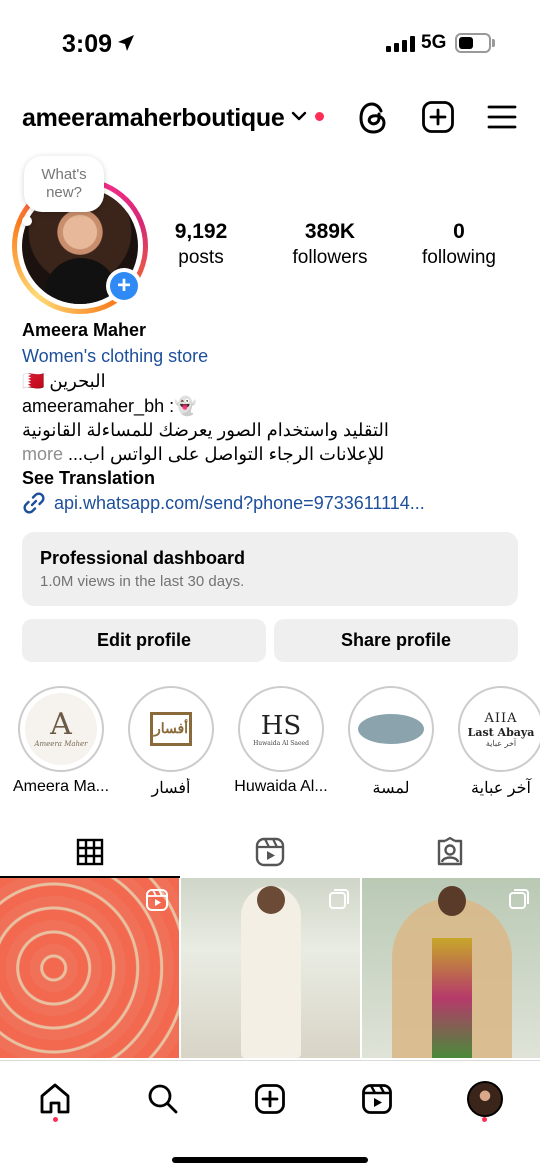  Describe the element at coordinates (34, 503) in the screenshot. I see `link-icon` at that location.